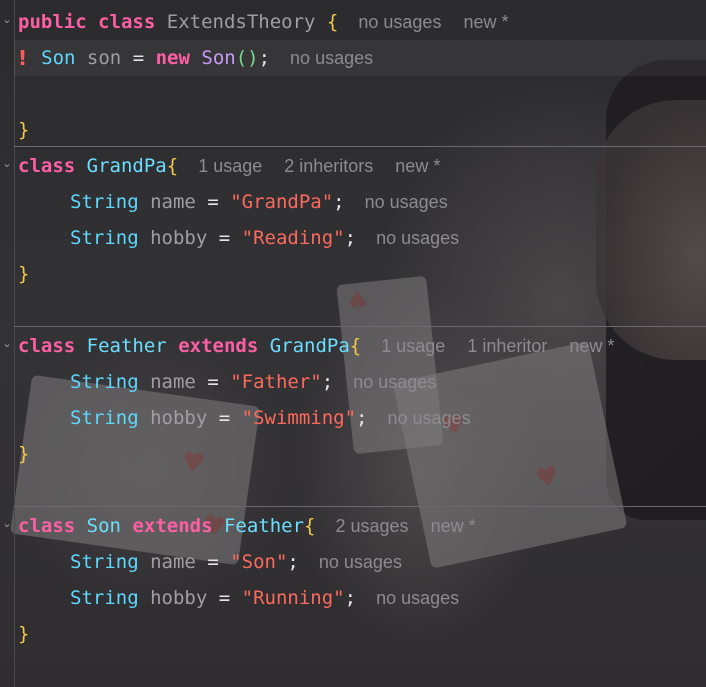  Describe the element at coordinates (507, 346) in the screenshot. I see `inheritors-hint: 1 inheritor` at that location.